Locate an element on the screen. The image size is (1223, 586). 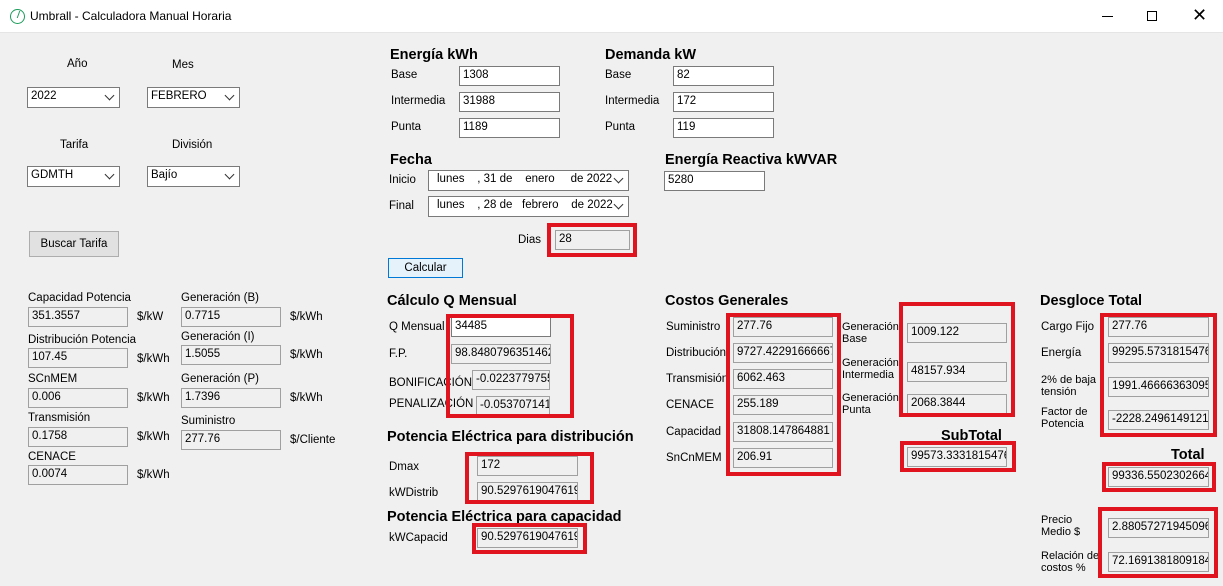
fecha-final-picker: lunes , 28 de febrero de 2022 is located at coordinates (528, 206).